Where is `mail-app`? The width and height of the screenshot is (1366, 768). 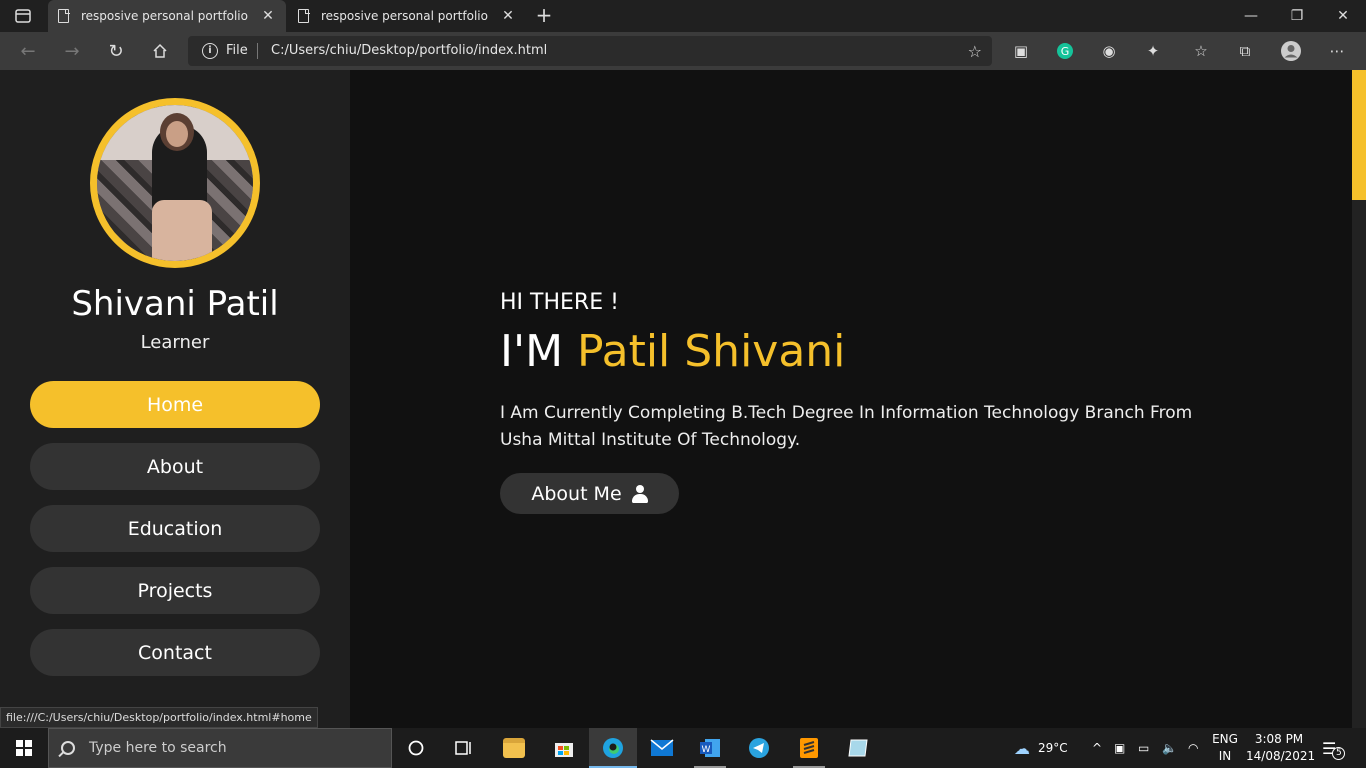 mail-app is located at coordinates (662, 748).